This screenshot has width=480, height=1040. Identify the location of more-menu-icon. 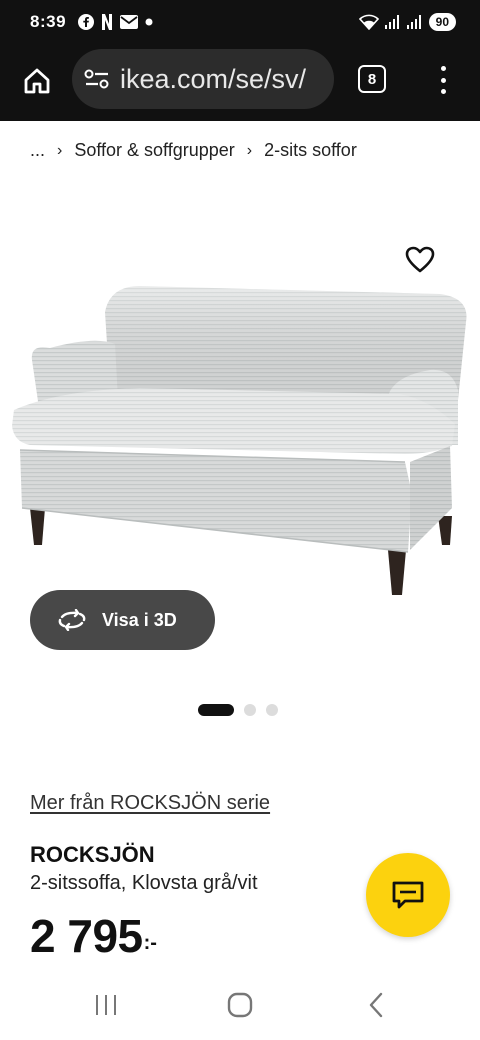
(443, 80).